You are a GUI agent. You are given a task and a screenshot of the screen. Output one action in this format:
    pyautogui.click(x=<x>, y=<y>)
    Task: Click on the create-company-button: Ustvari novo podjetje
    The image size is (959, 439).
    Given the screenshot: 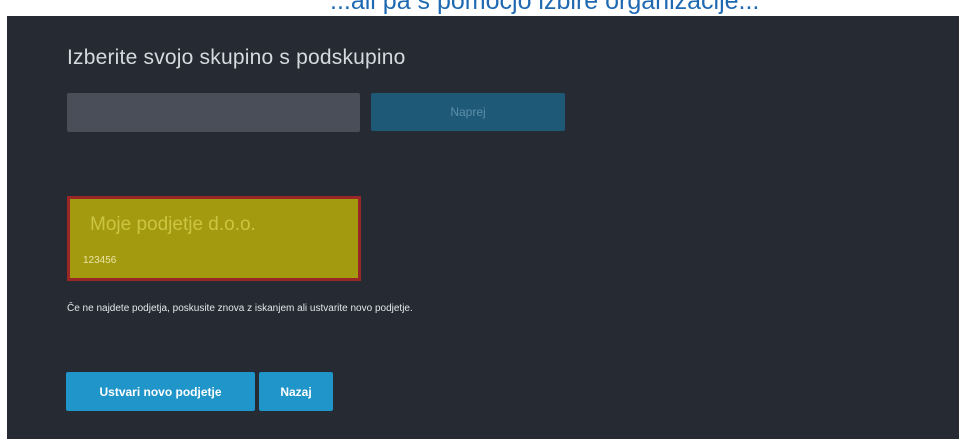 What is the action you would take?
    pyautogui.click(x=160, y=391)
    